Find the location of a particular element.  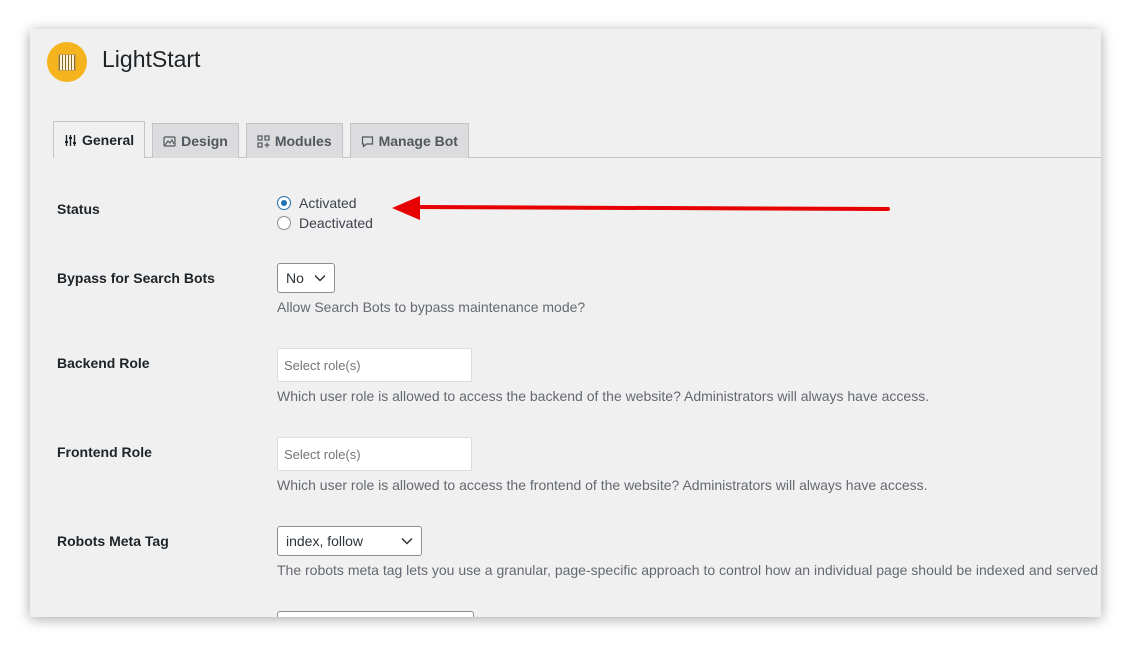

tab-design-label: Design is located at coordinates (204, 141).